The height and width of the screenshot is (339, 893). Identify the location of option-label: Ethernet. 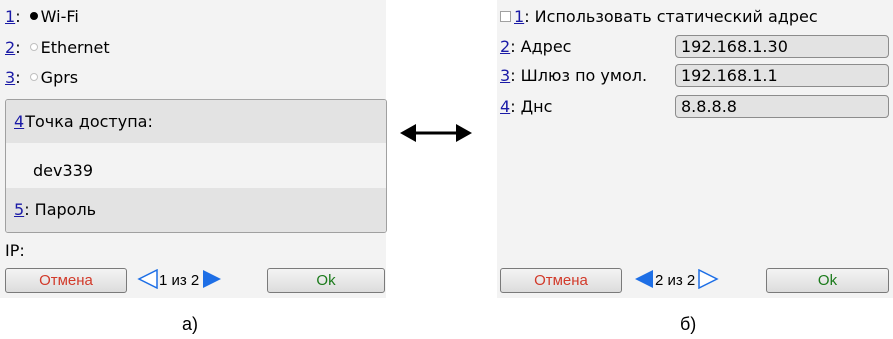
(75, 47).